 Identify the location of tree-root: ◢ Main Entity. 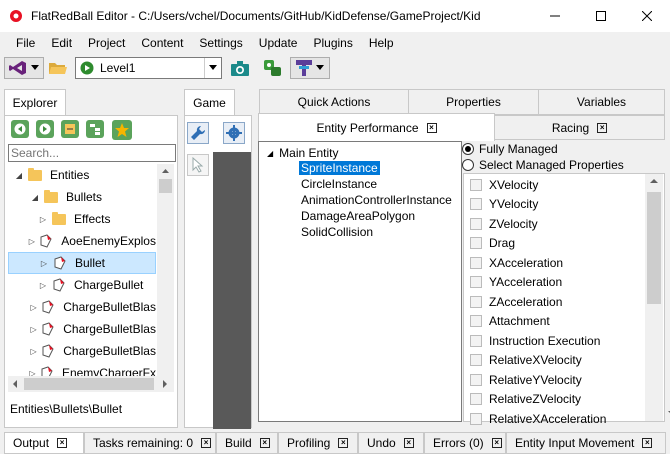
(303, 153).